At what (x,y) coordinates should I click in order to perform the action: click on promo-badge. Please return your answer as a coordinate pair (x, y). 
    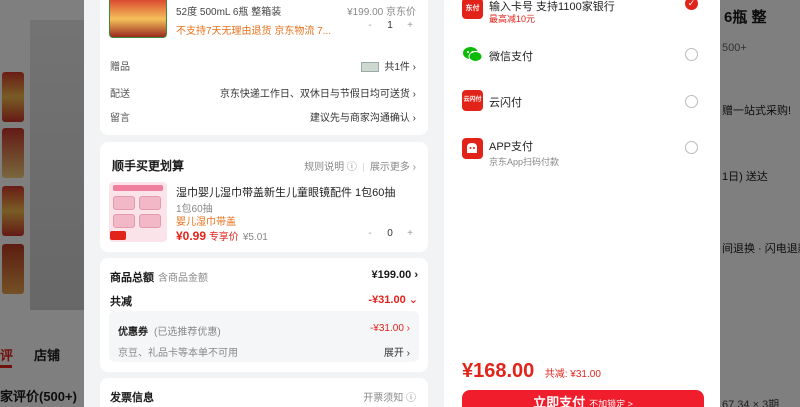
    Looking at the image, I should click on (118, 235).